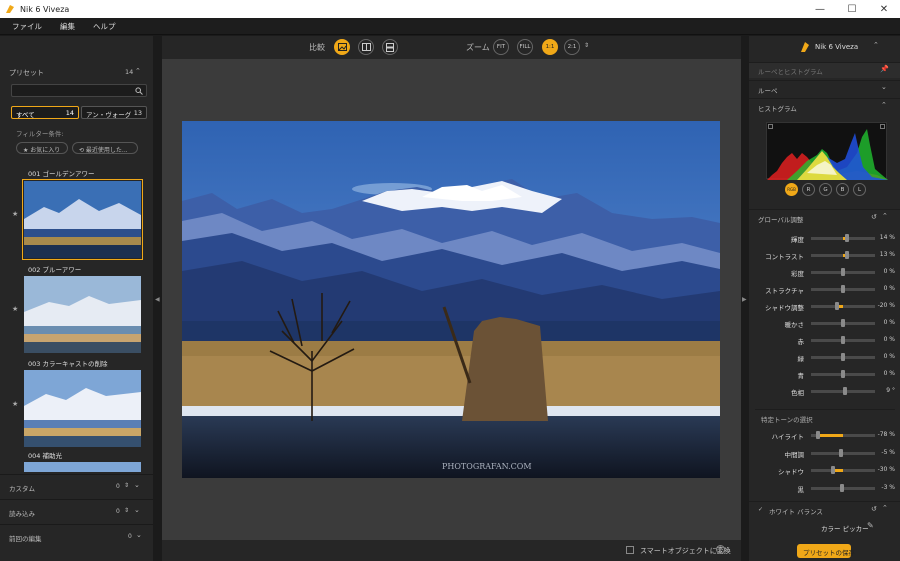  What do you see at coordinates (884, 9) in the screenshot?
I see `close-button: ✕` at bounding box center [884, 9].